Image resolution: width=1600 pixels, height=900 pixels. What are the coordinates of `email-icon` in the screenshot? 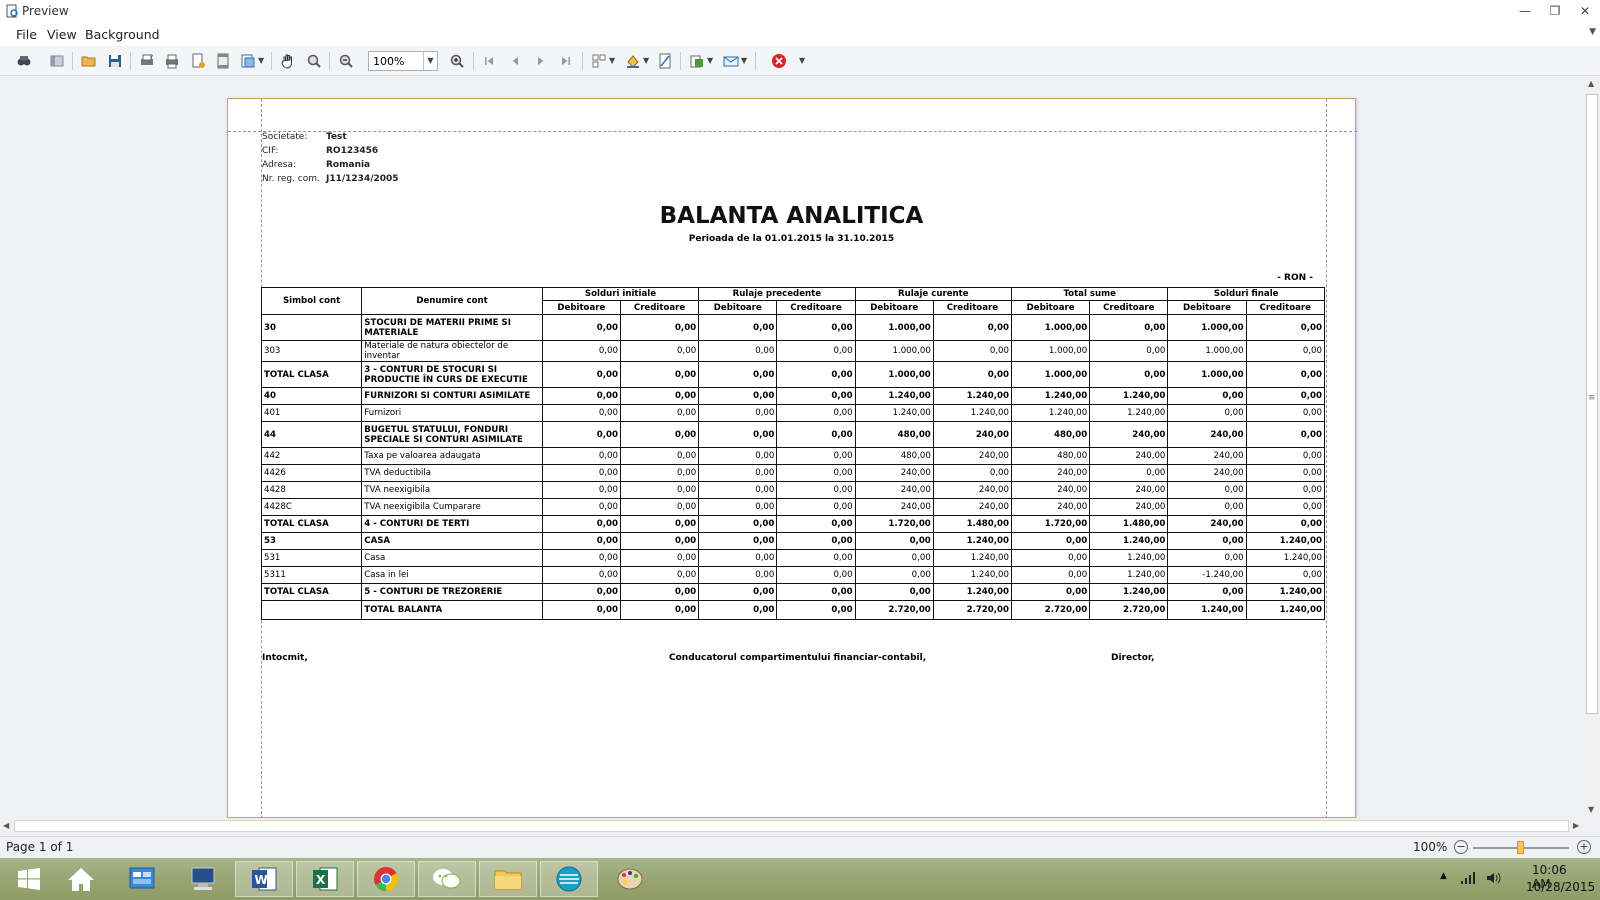 It's located at (731, 61).